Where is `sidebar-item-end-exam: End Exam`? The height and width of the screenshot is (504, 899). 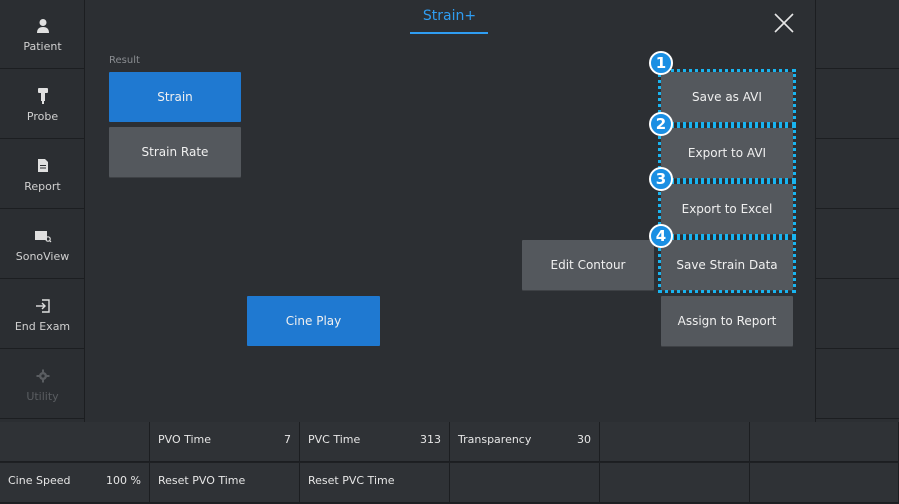 sidebar-item-end-exam: End Exam is located at coordinates (42, 314).